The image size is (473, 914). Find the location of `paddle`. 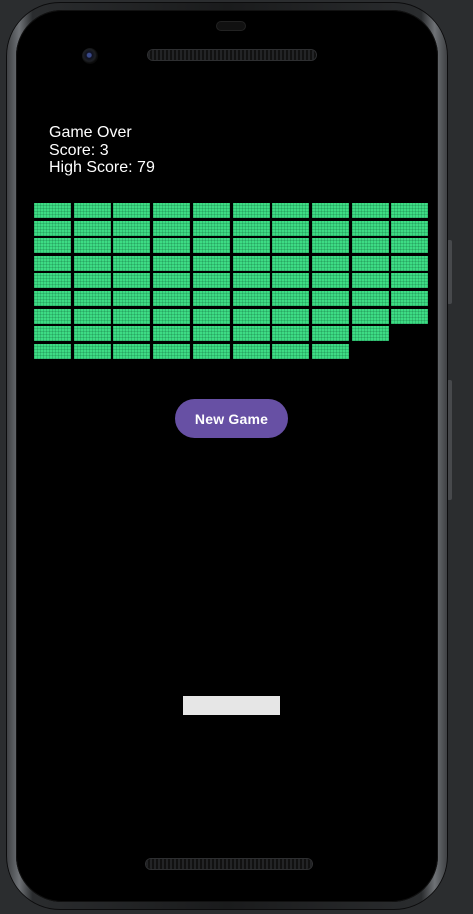

paddle is located at coordinates (231, 705).